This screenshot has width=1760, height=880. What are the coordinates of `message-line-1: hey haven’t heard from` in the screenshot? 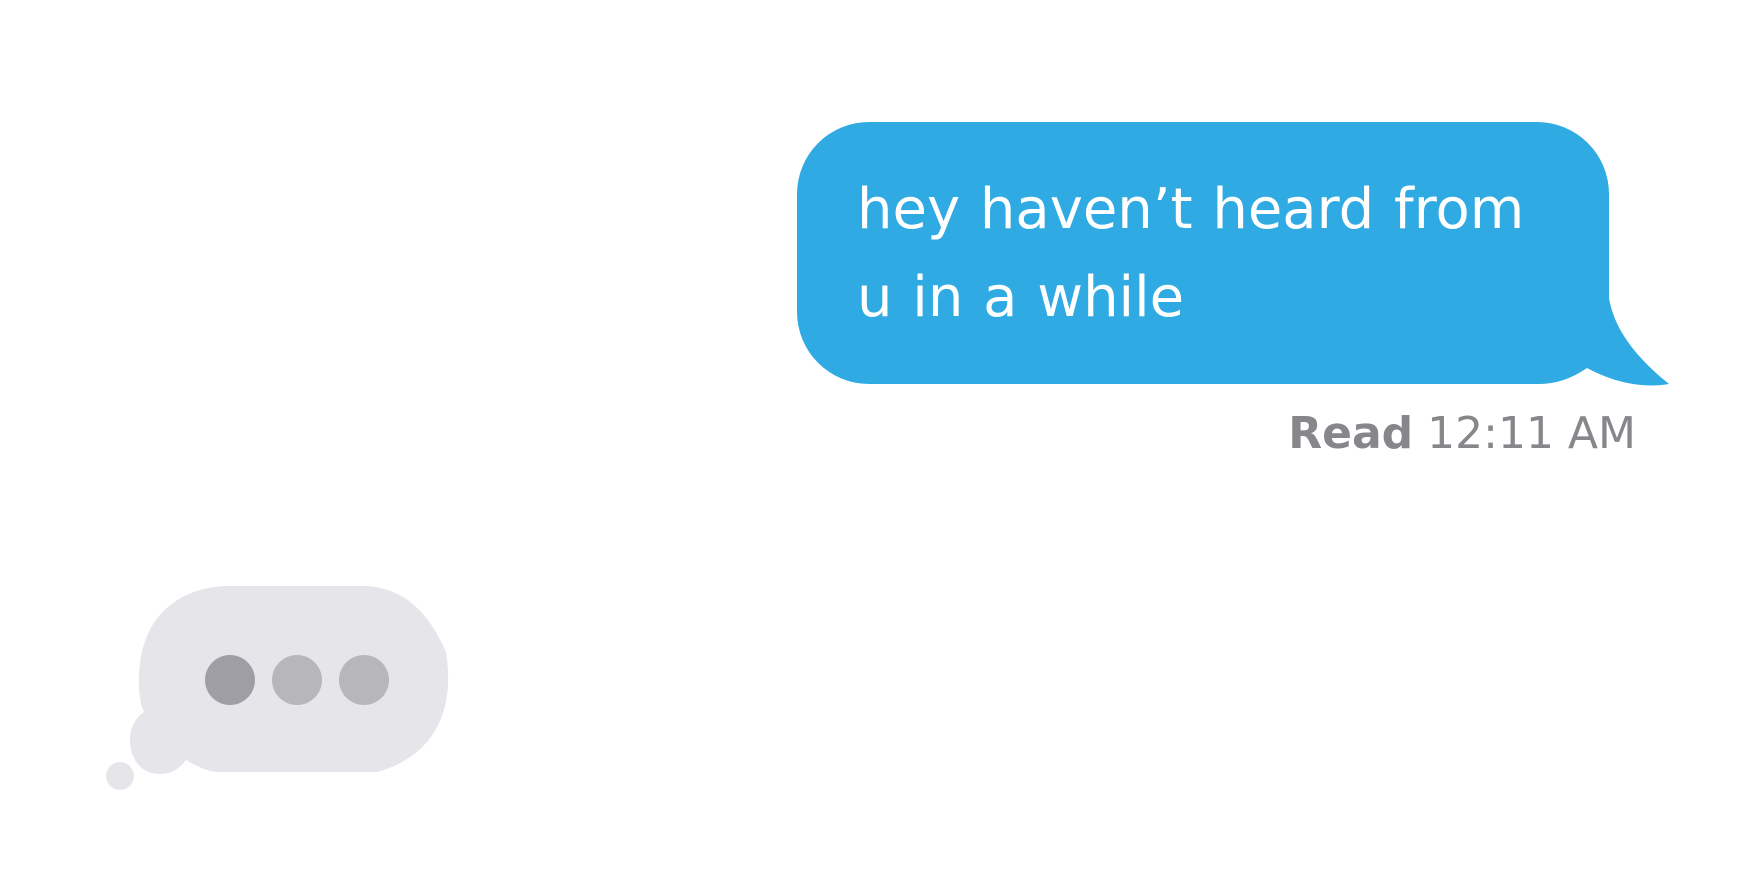 It's located at (1191, 209).